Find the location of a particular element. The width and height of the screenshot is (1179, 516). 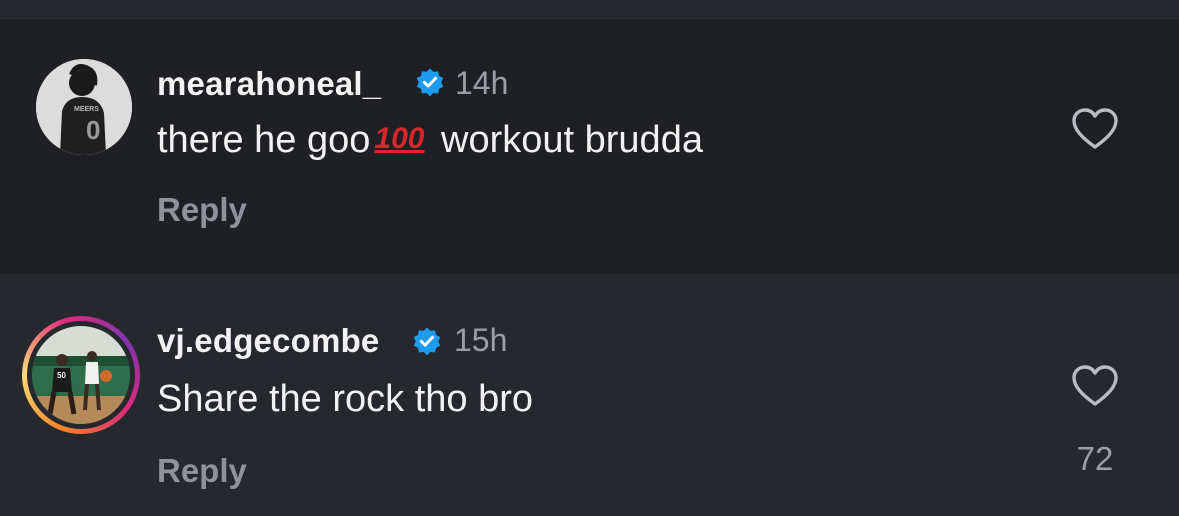

comment-text: Share the rock tho bro is located at coordinates (345, 399).